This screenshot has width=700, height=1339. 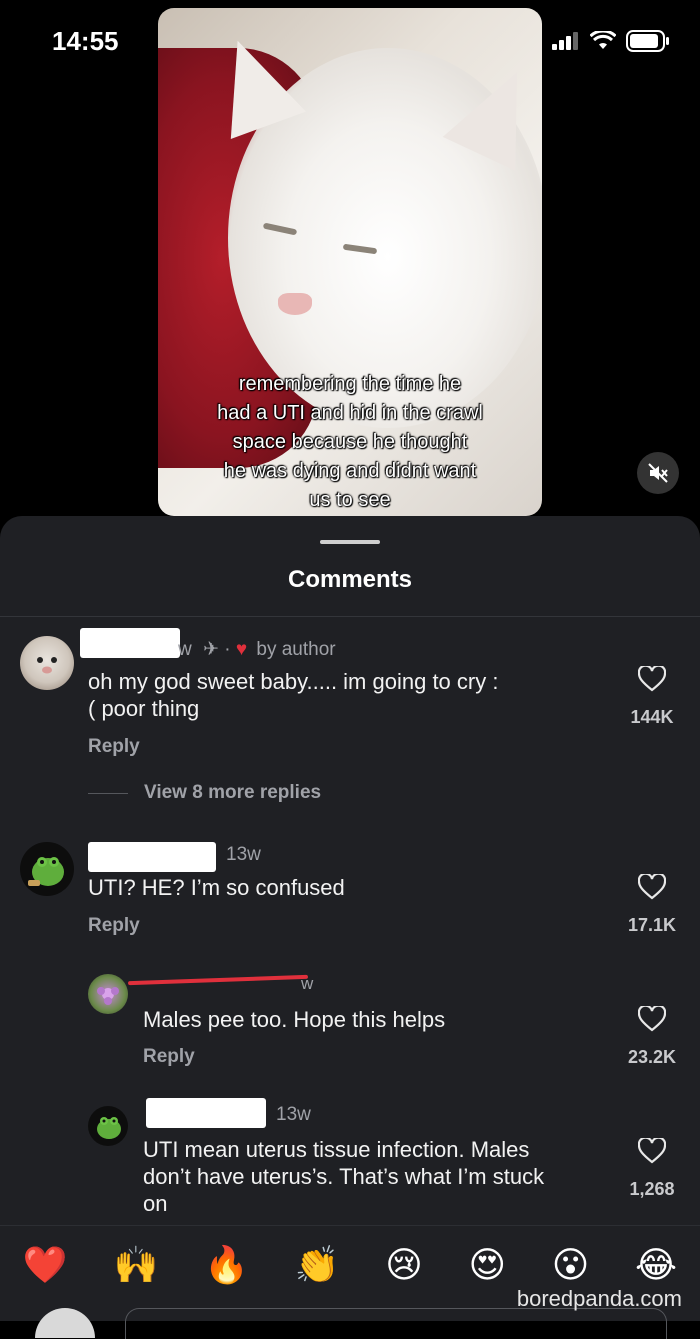 What do you see at coordinates (155, 1203) in the screenshot?
I see `comment-text-line: on` at bounding box center [155, 1203].